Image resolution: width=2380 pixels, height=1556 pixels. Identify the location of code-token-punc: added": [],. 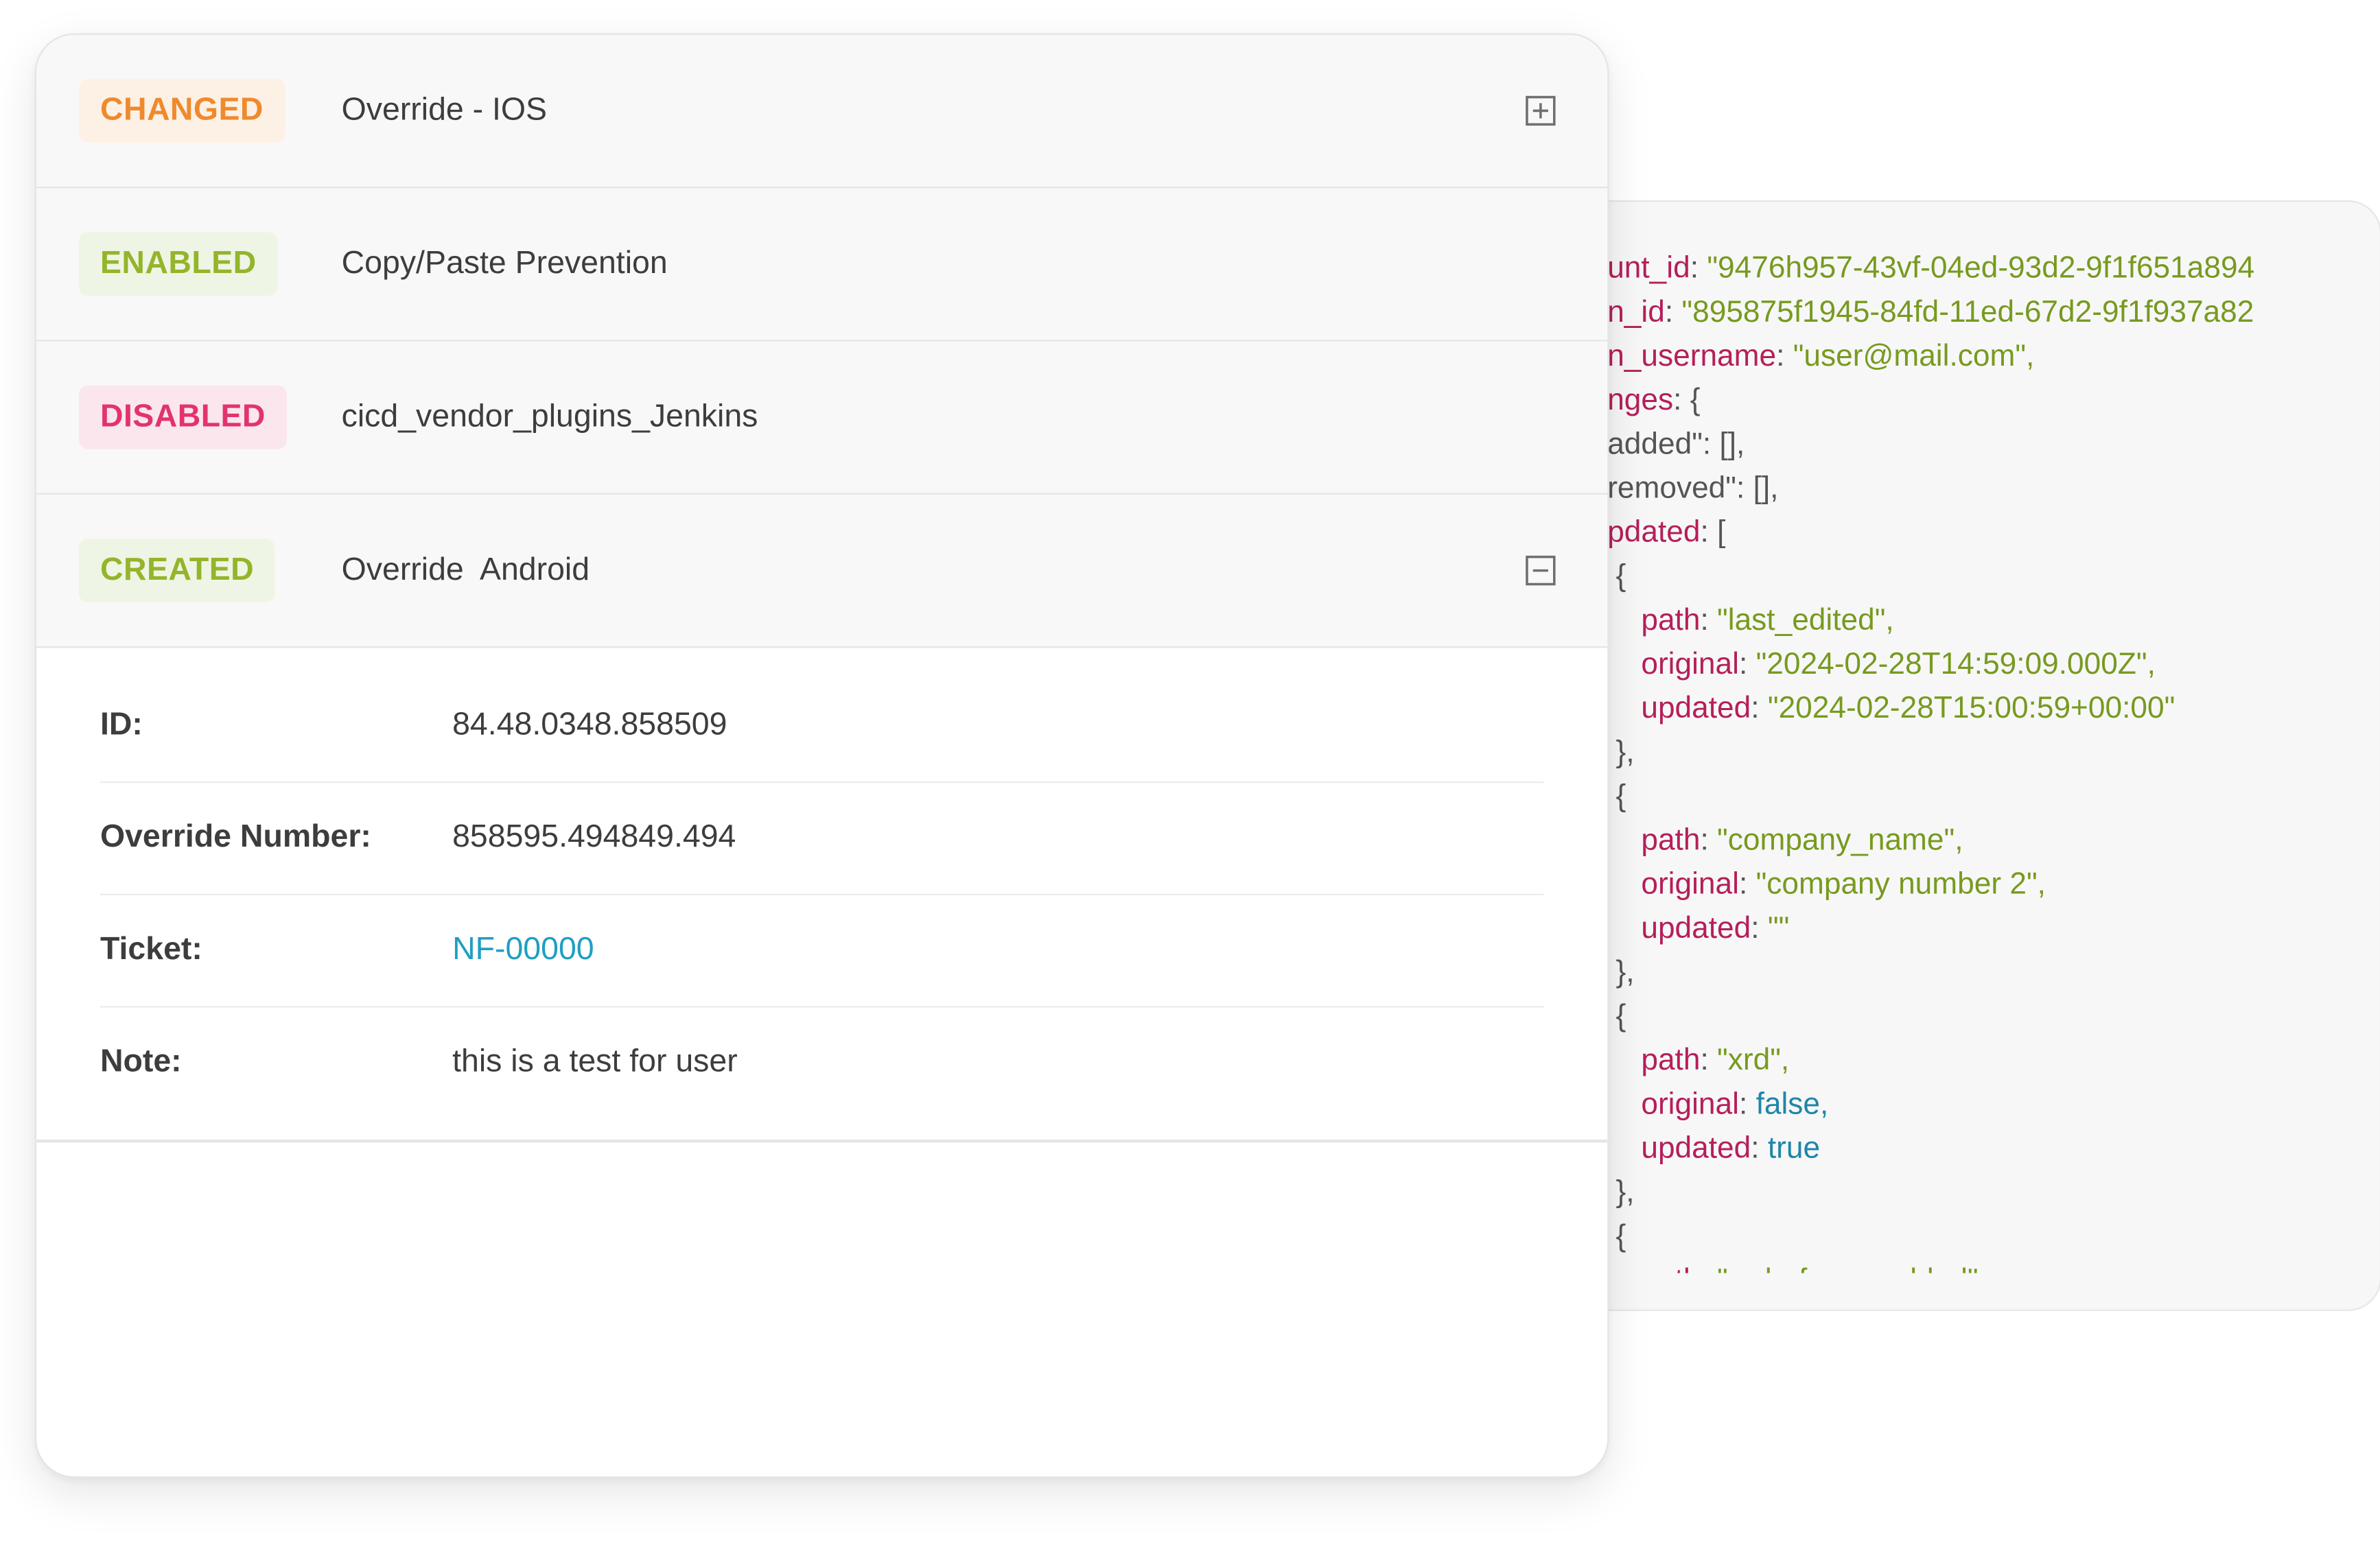
(1676, 444).